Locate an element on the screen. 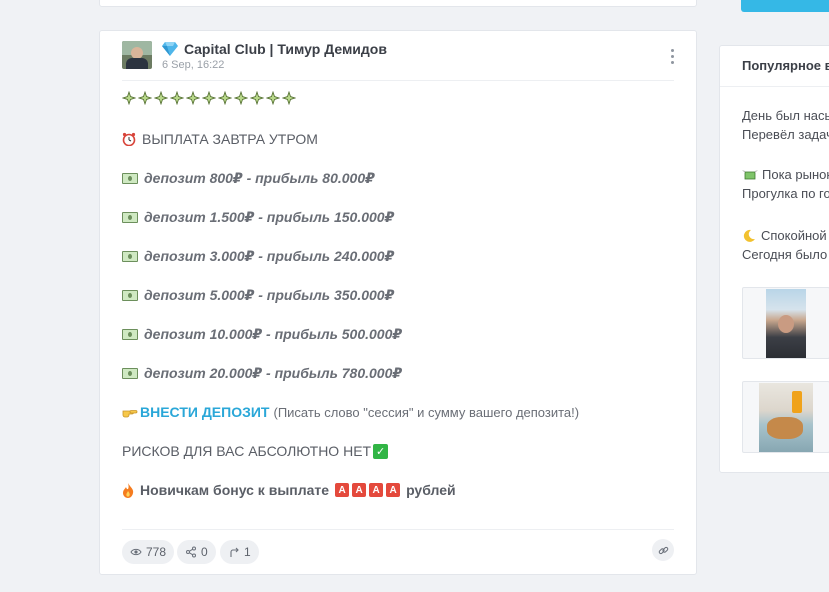  tier-text: депозит 20.000₽ - прибыль 780.000₽ is located at coordinates (273, 373).